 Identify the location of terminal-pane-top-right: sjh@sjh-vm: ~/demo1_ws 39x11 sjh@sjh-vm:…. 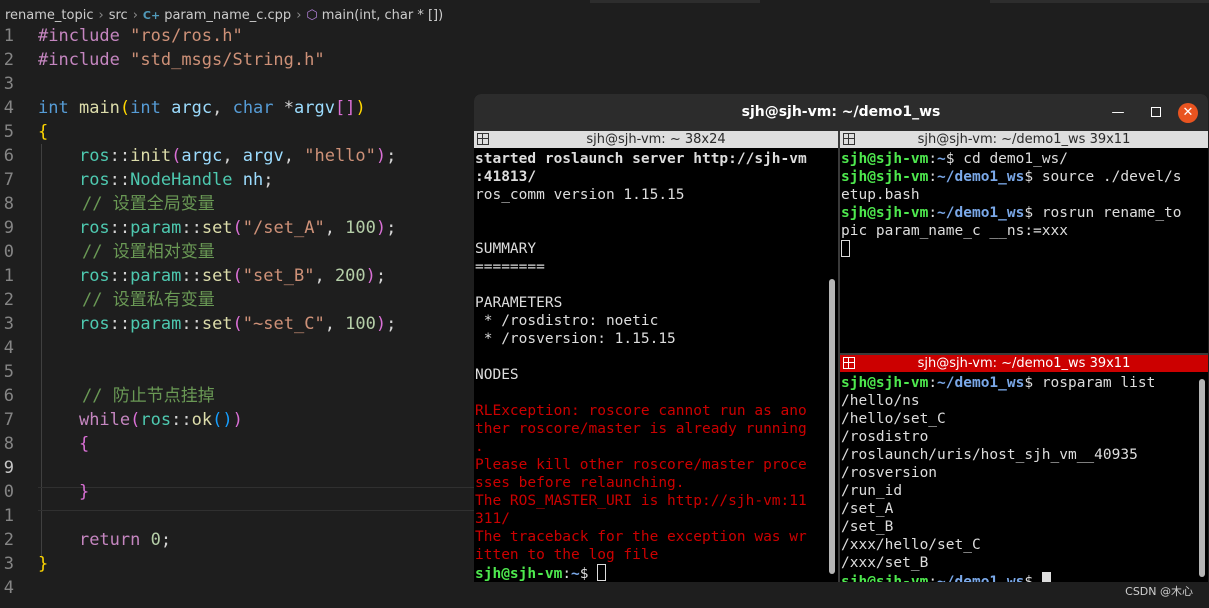
(1024, 242).